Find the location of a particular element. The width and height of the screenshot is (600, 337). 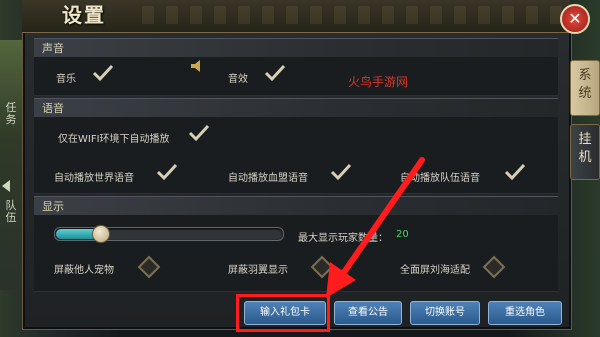

effects-checkbox is located at coordinates (275, 73).